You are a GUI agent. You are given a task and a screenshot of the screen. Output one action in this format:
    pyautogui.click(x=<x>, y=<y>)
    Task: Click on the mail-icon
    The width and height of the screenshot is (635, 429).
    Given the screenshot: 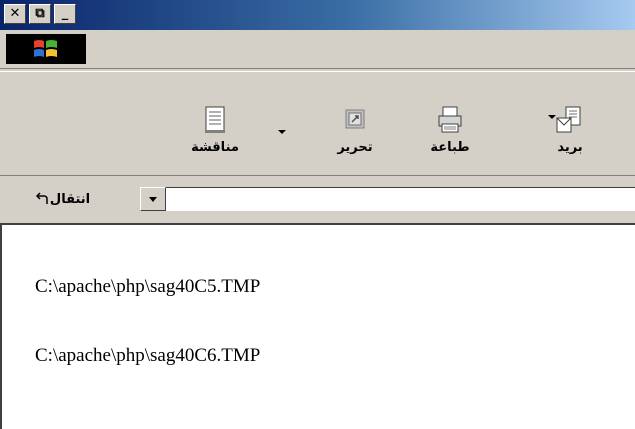 What is the action you would take?
    pyautogui.click(x=568, y=119)
    